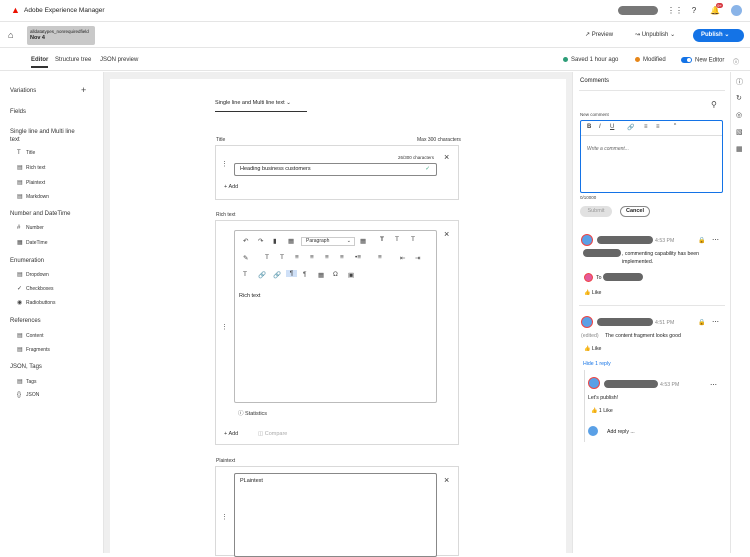 This screenshot has height=557, width=750. Describe the element at coordinates (686, 60) in the screenshot. I see `toggle-switch` at that location.